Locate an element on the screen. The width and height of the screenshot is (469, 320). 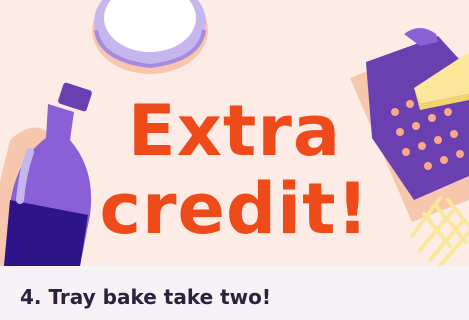
headline-line-1: Extra is located at coordinates (234, 131).